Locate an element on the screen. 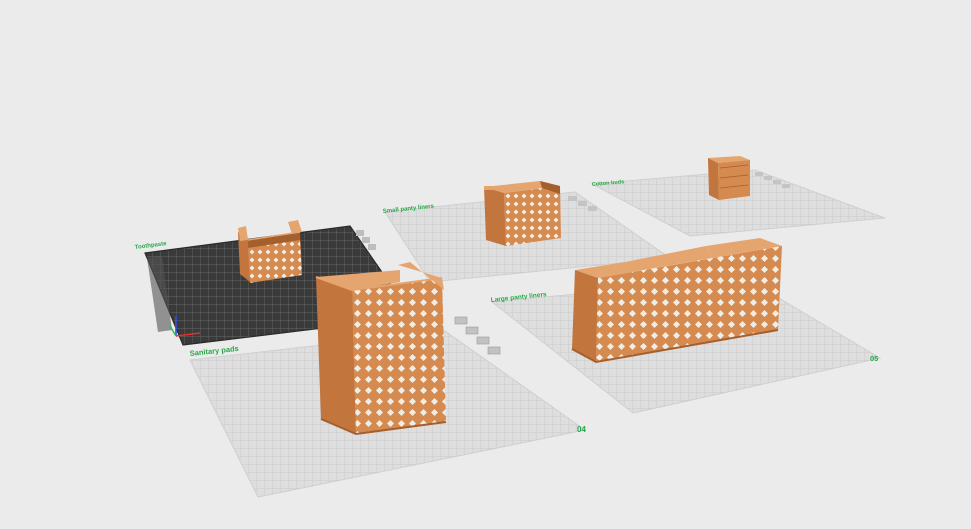 The width and height of the screenshot is (971, 529). plate-number: 05 is located at coordinates (874, 358).